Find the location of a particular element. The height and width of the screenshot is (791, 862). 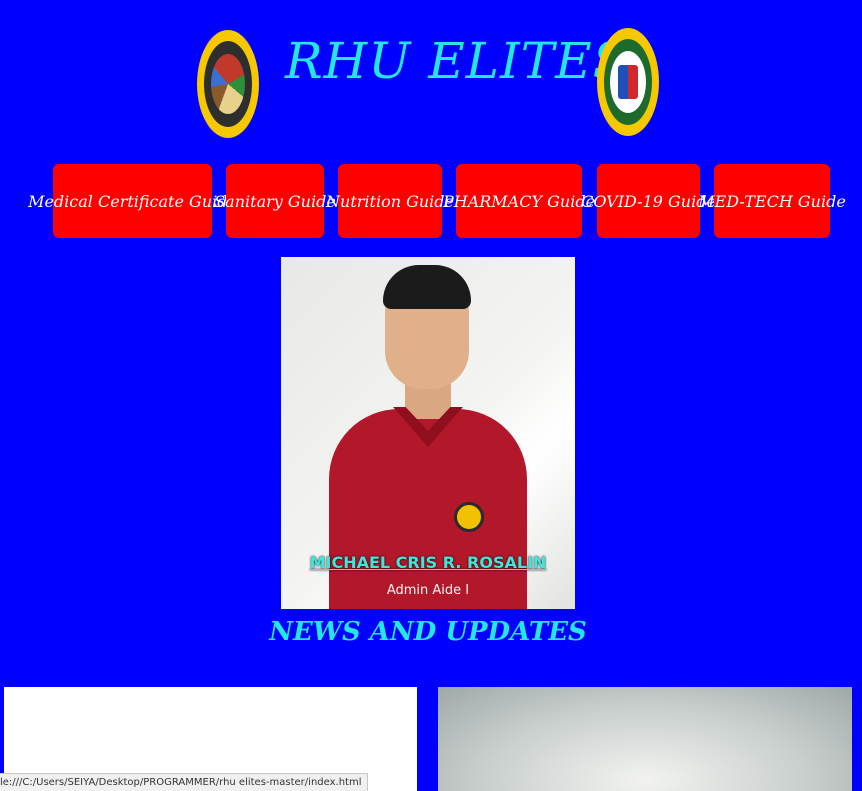

nav-covid19-guide: COVID-19 Guide is located at coordinates (648, 201).